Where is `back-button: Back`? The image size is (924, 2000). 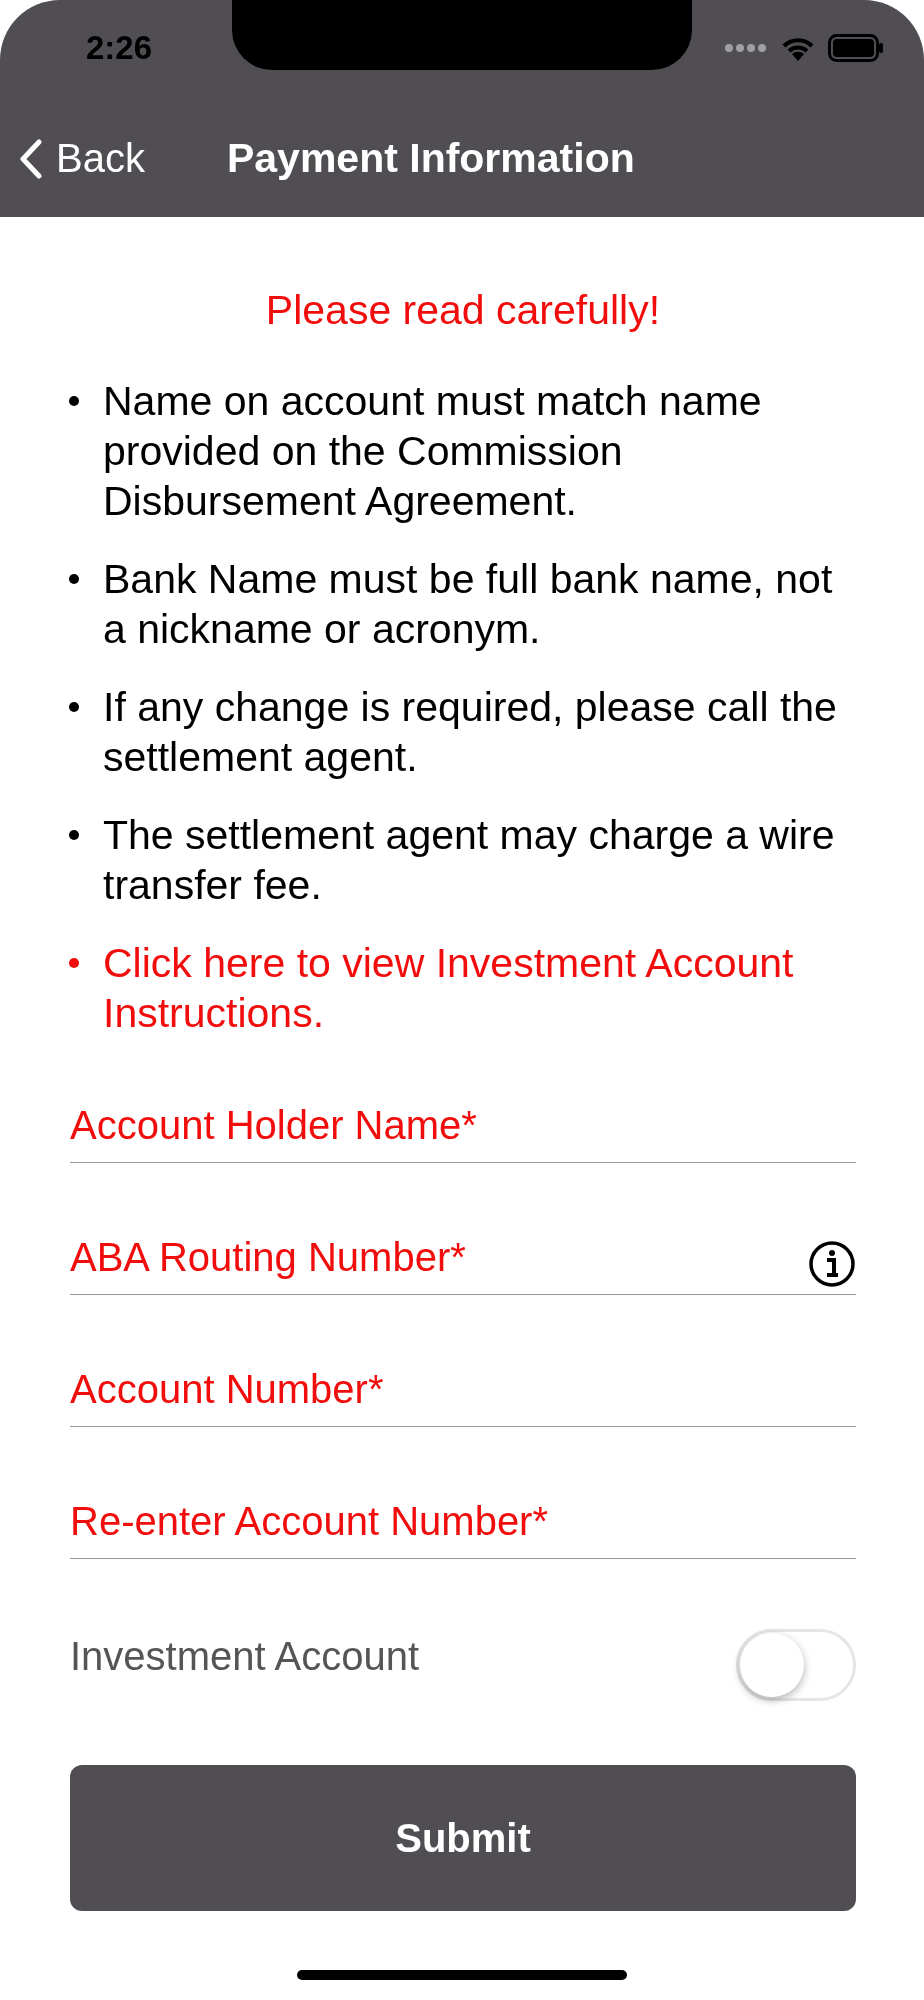 back-button: Back is located at coordinates (82, 158).